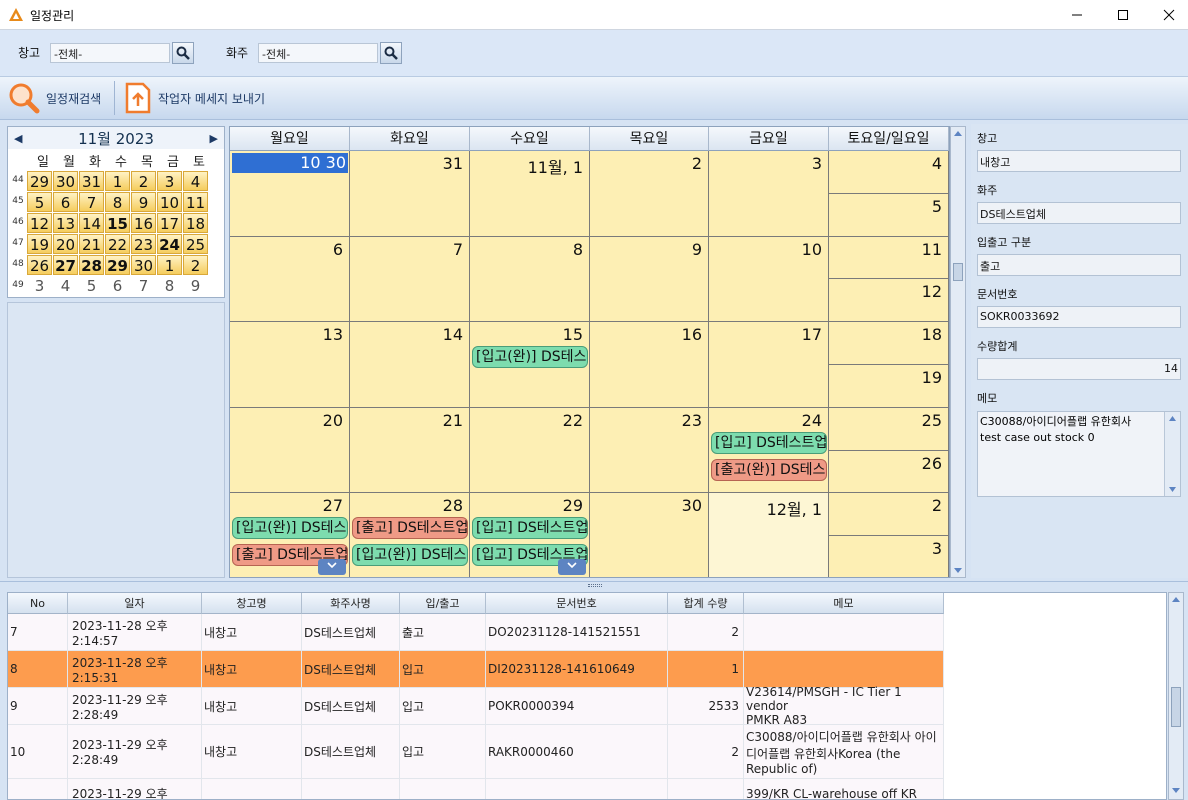 This screenshot has width=1188, height=800. What do you see at coordinates (38, 603) in the screenshot?
I see `grid-column-header: No` at bounding box center [38, 603].